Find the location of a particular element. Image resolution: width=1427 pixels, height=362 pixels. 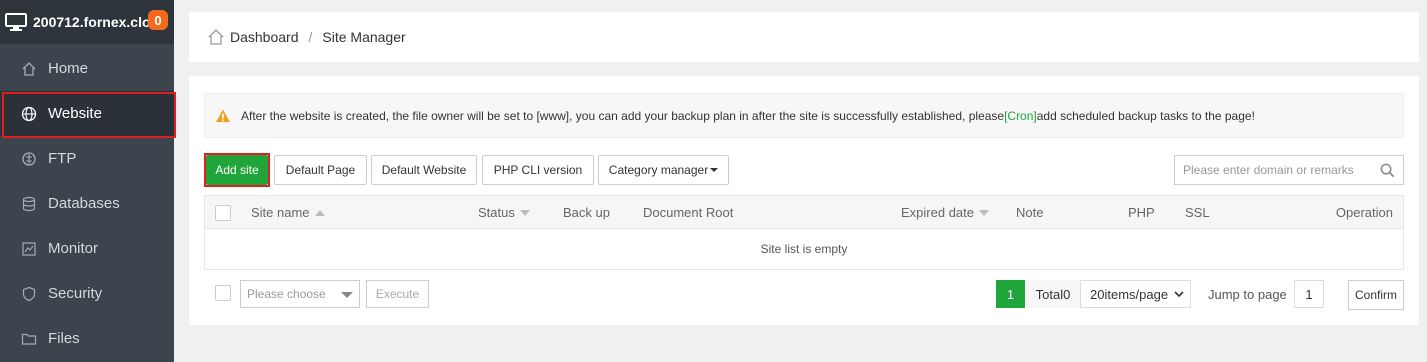

batch-action-select: Please choose is located at coordinates (300, 294).